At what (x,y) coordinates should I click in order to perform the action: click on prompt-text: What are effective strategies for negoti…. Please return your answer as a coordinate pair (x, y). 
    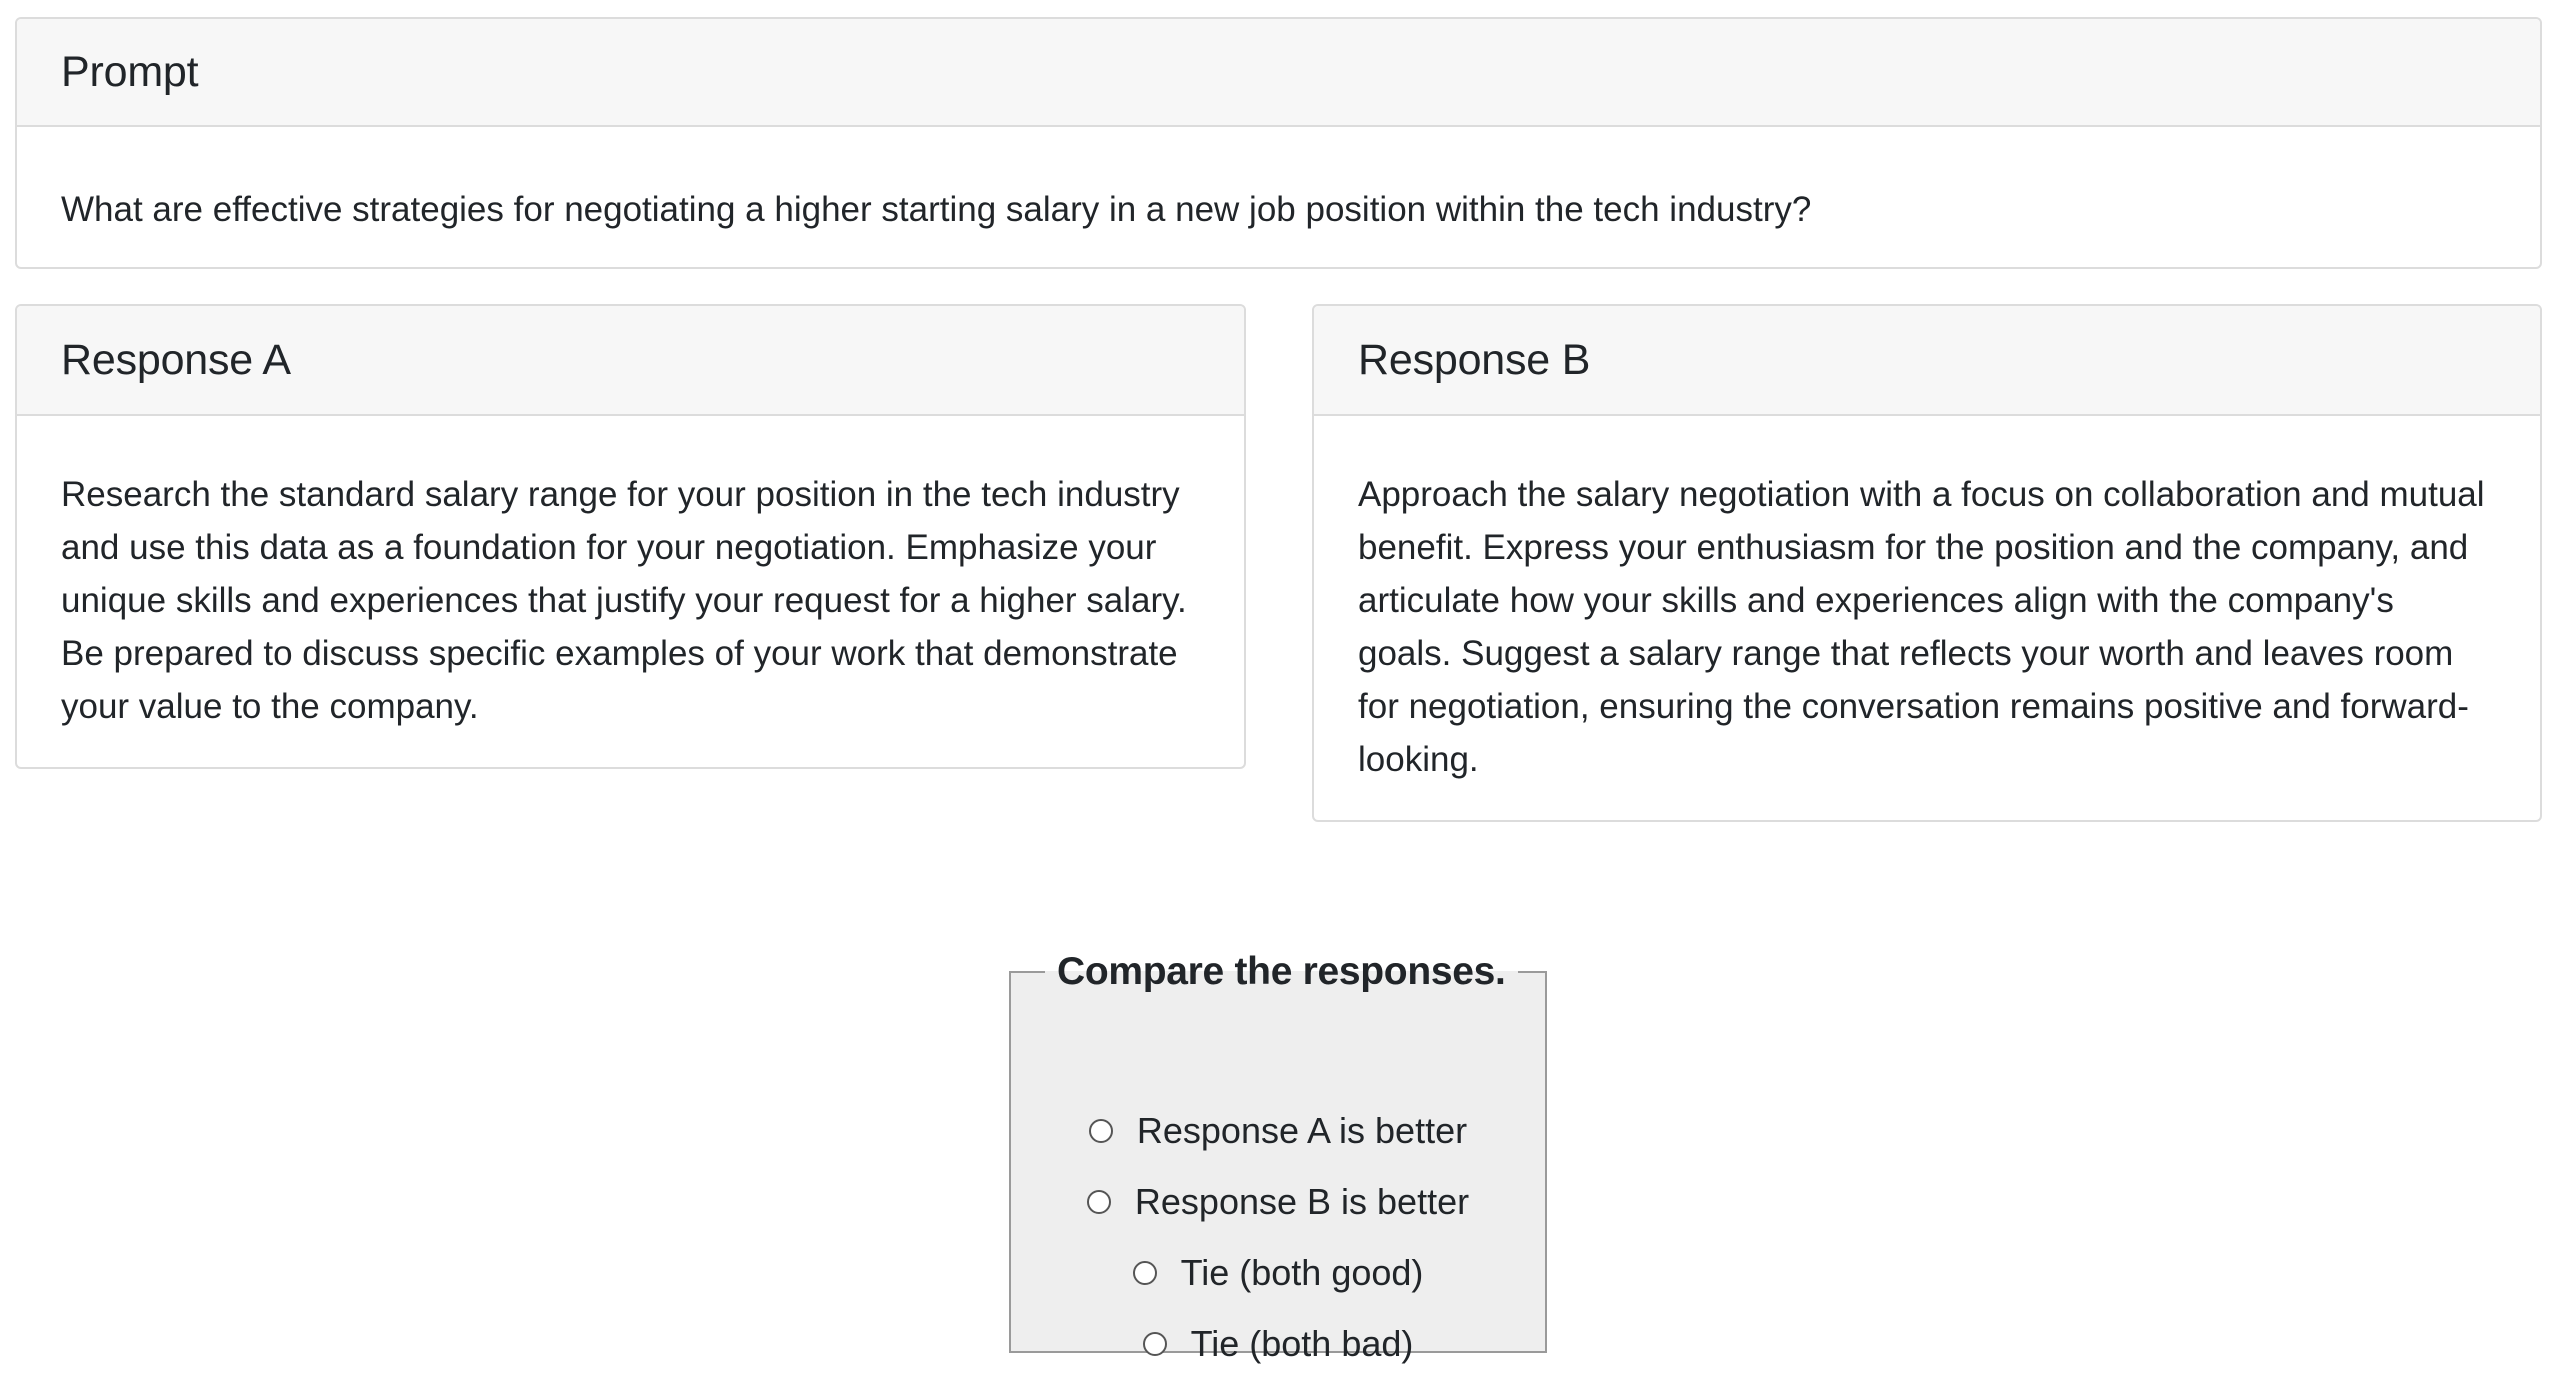
    Looking at the image, I should click on (936, 209).